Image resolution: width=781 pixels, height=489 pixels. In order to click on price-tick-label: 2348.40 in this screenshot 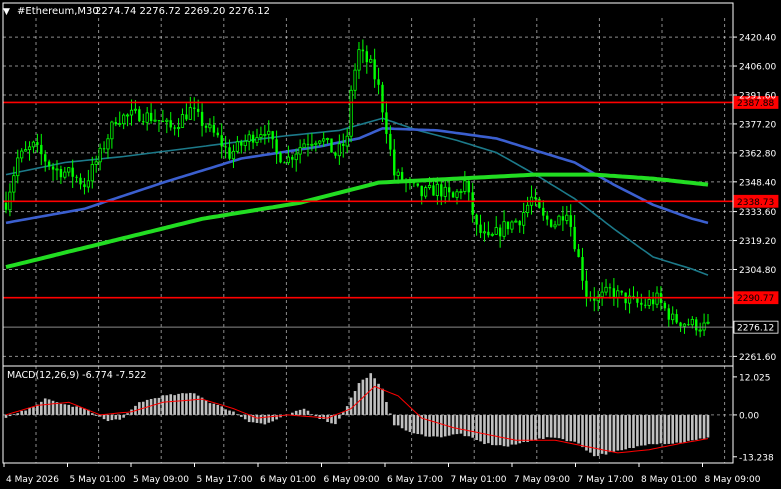, I will do `click(757, 183)`.